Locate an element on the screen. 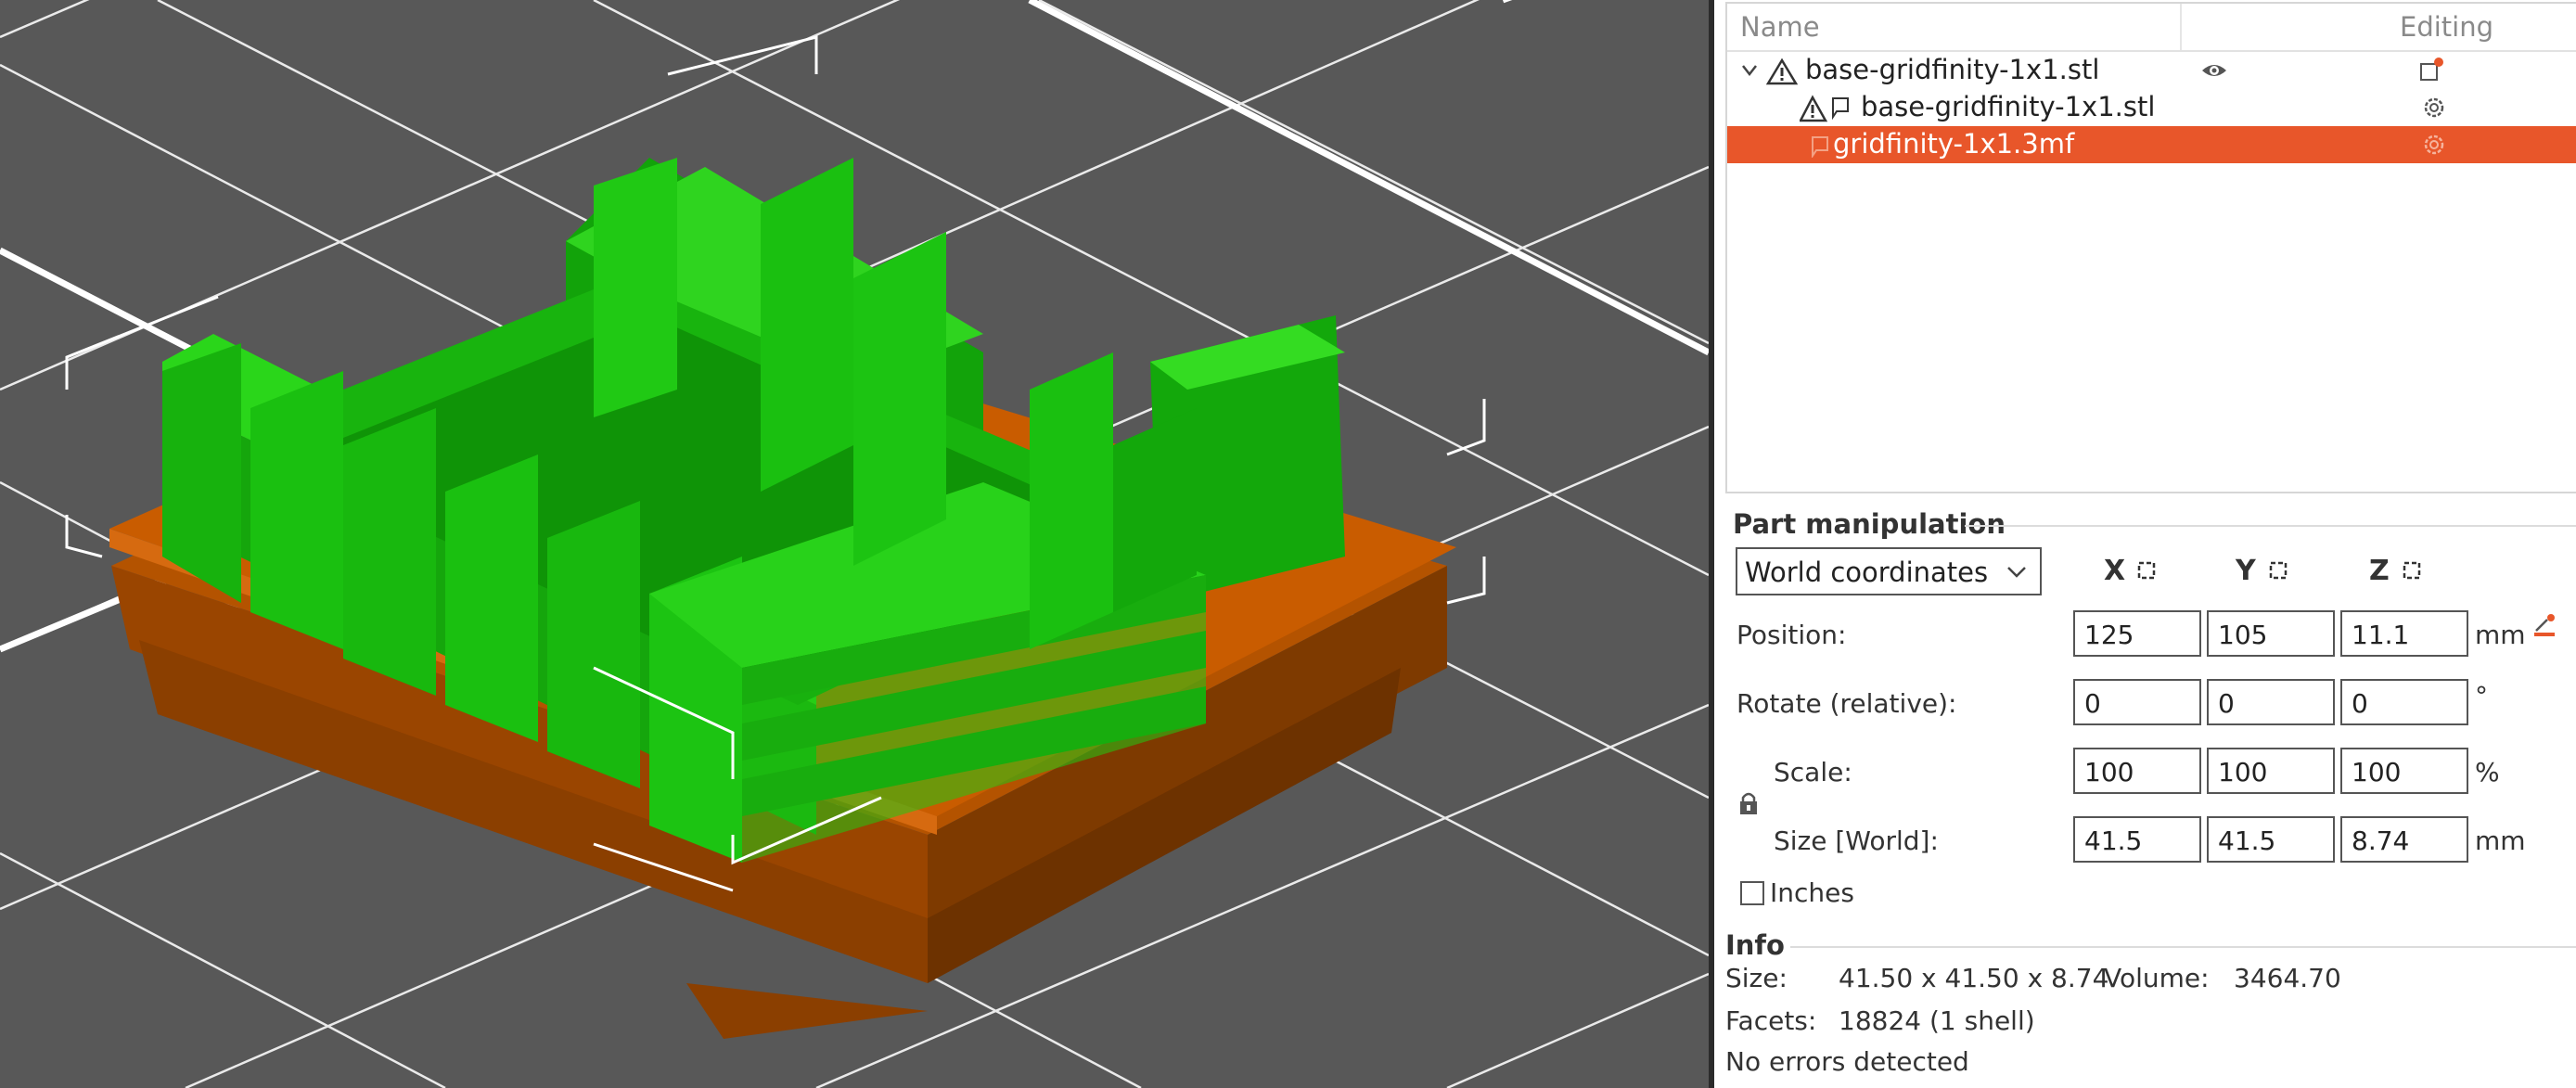 The image size is (2576, 1088). eye-icon is located at coordinates (2214, 70).